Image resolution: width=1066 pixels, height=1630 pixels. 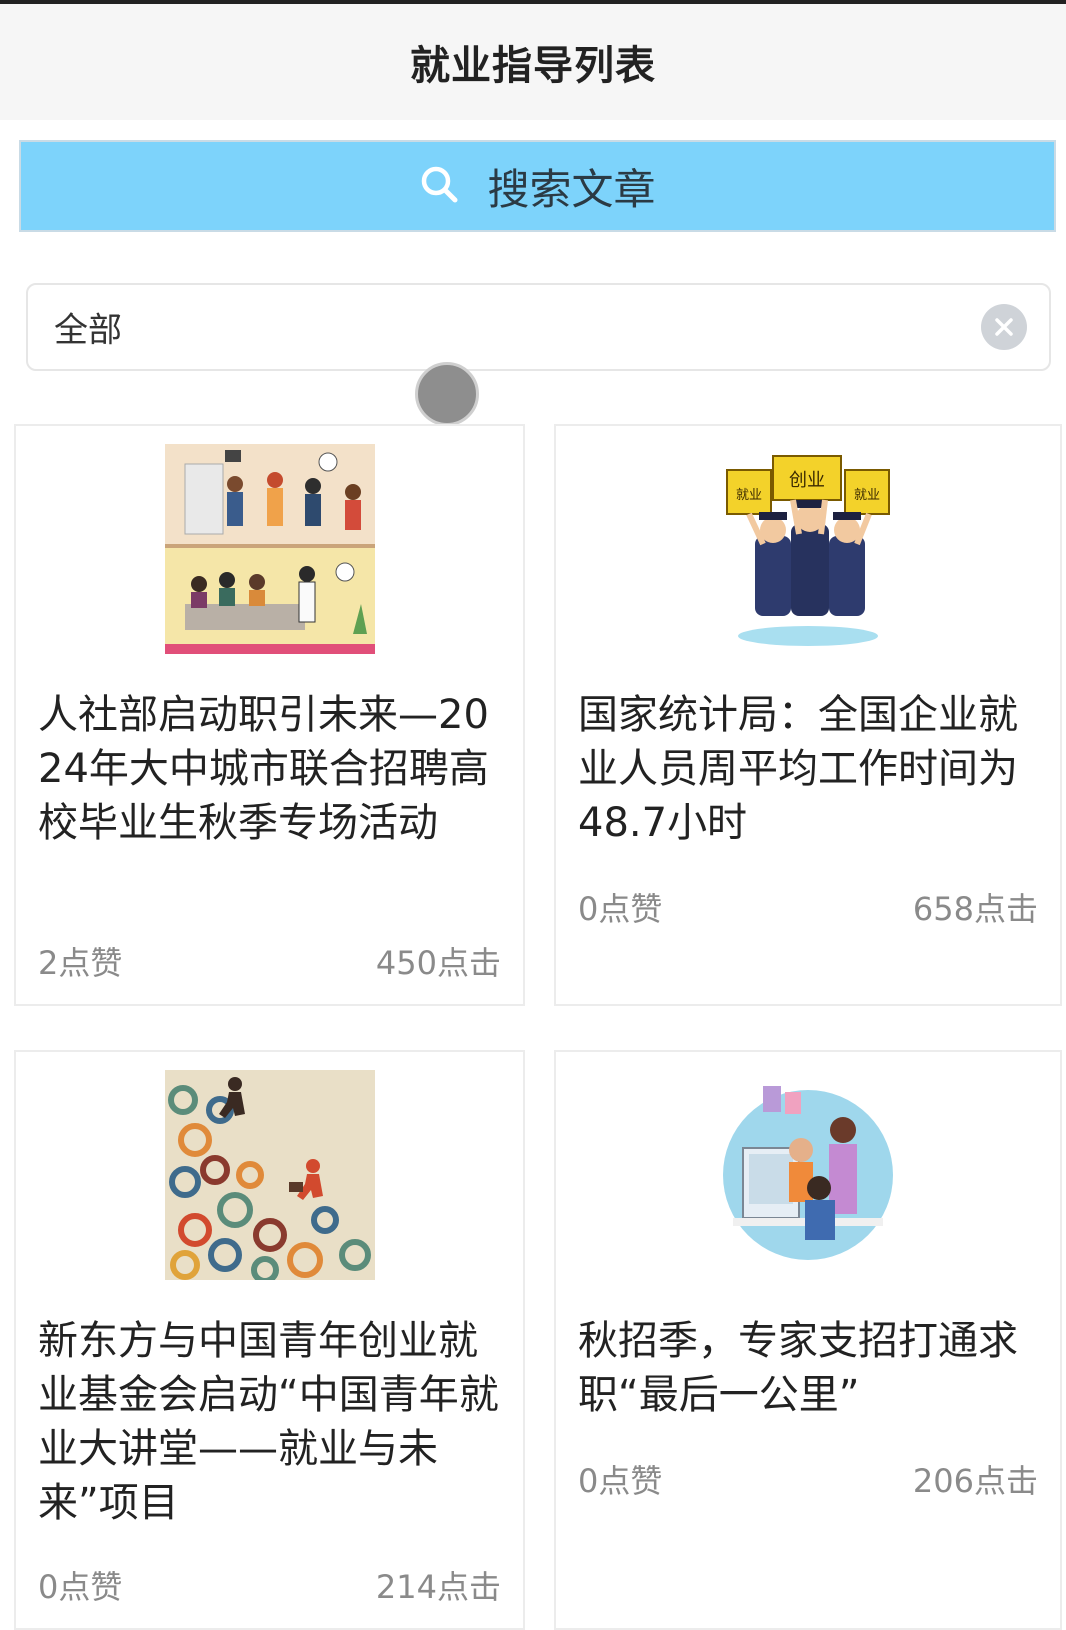 I want to click on graduates-holding-signs-illustration: 创业 就业 就业, so click(x=808, y=549).